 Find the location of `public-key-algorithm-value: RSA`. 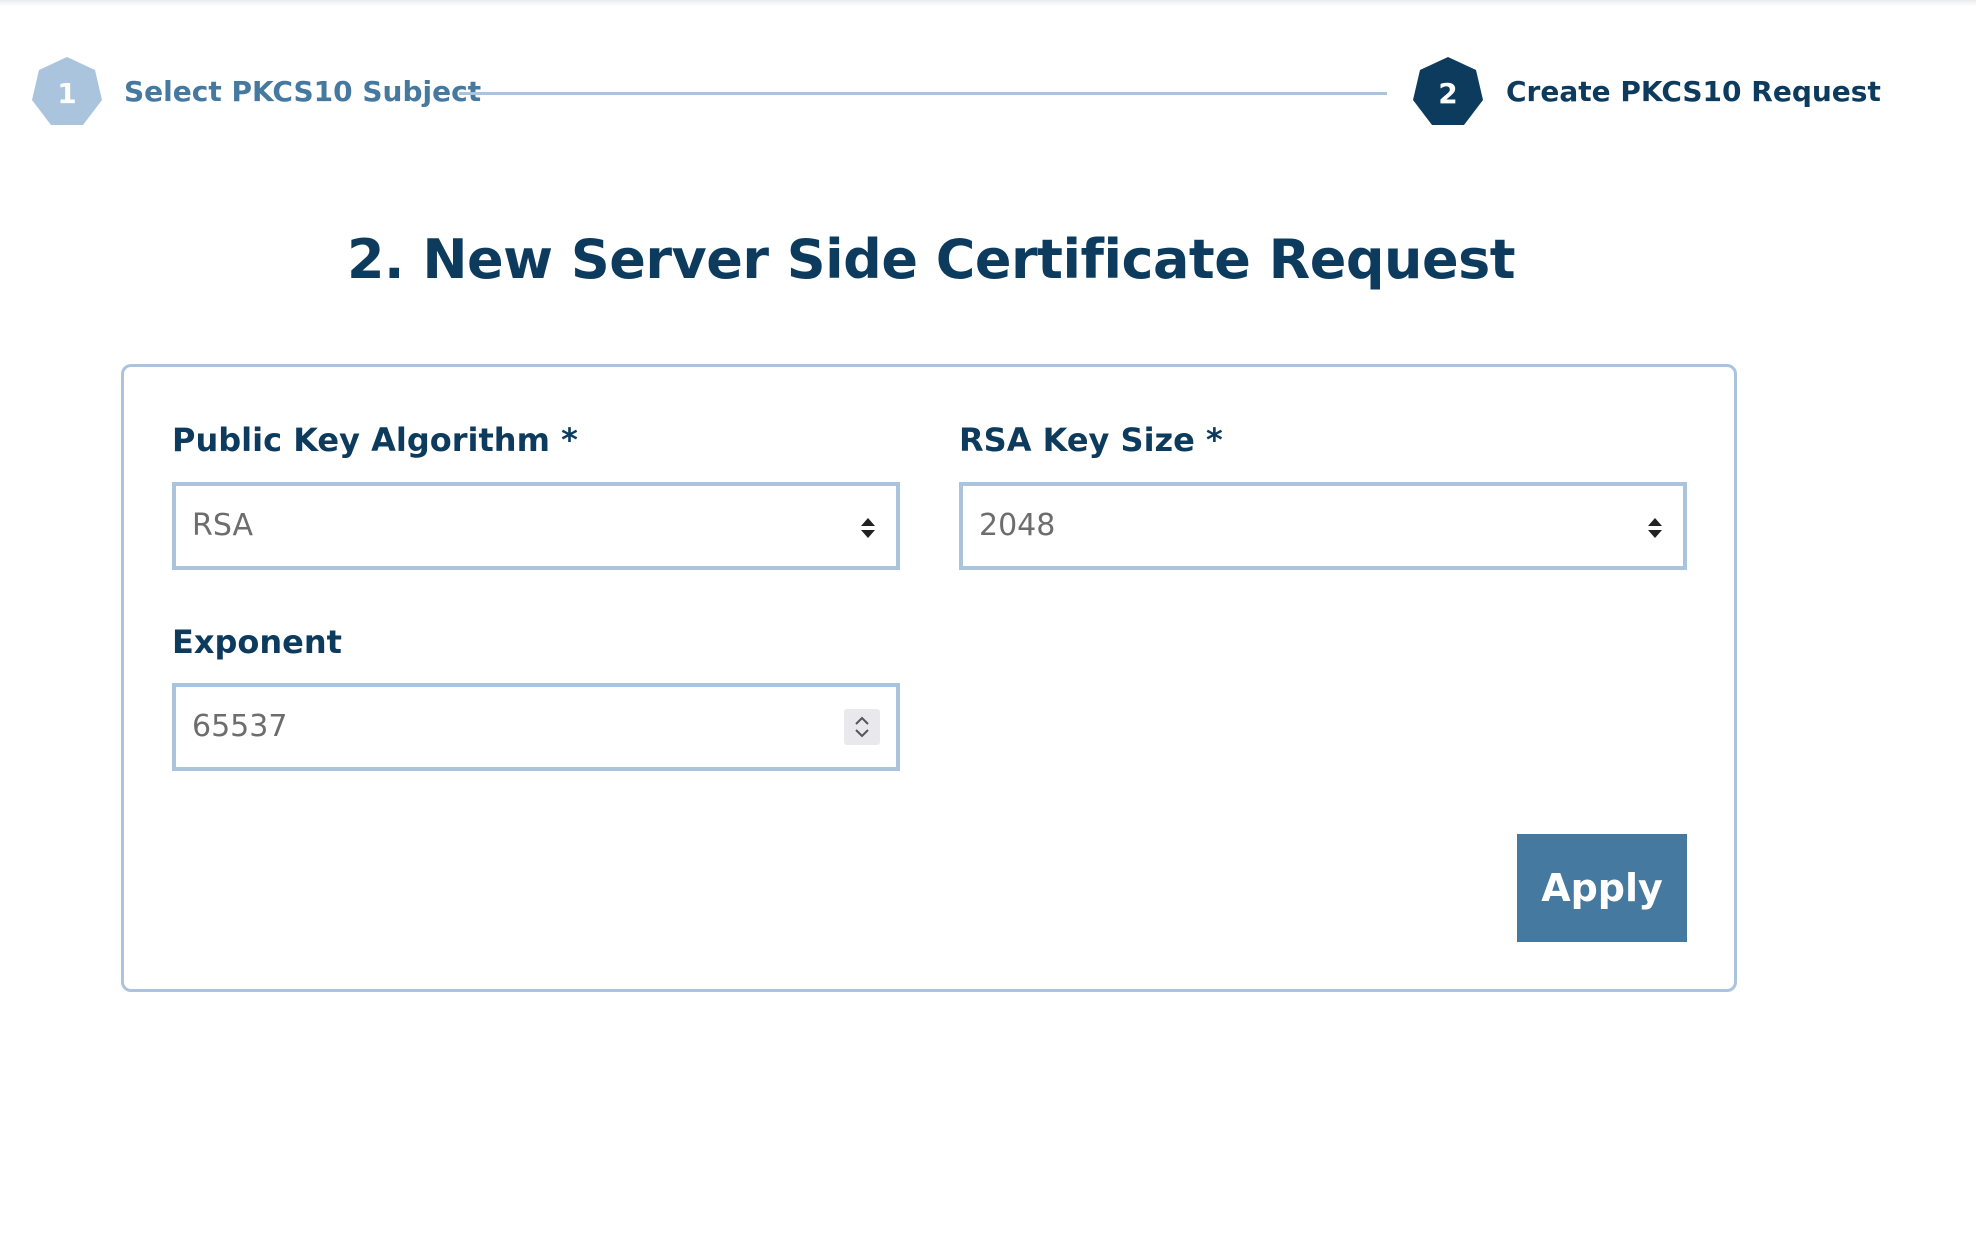

public-key-algorithm-value: RSA is located at coordinates (222, 525).